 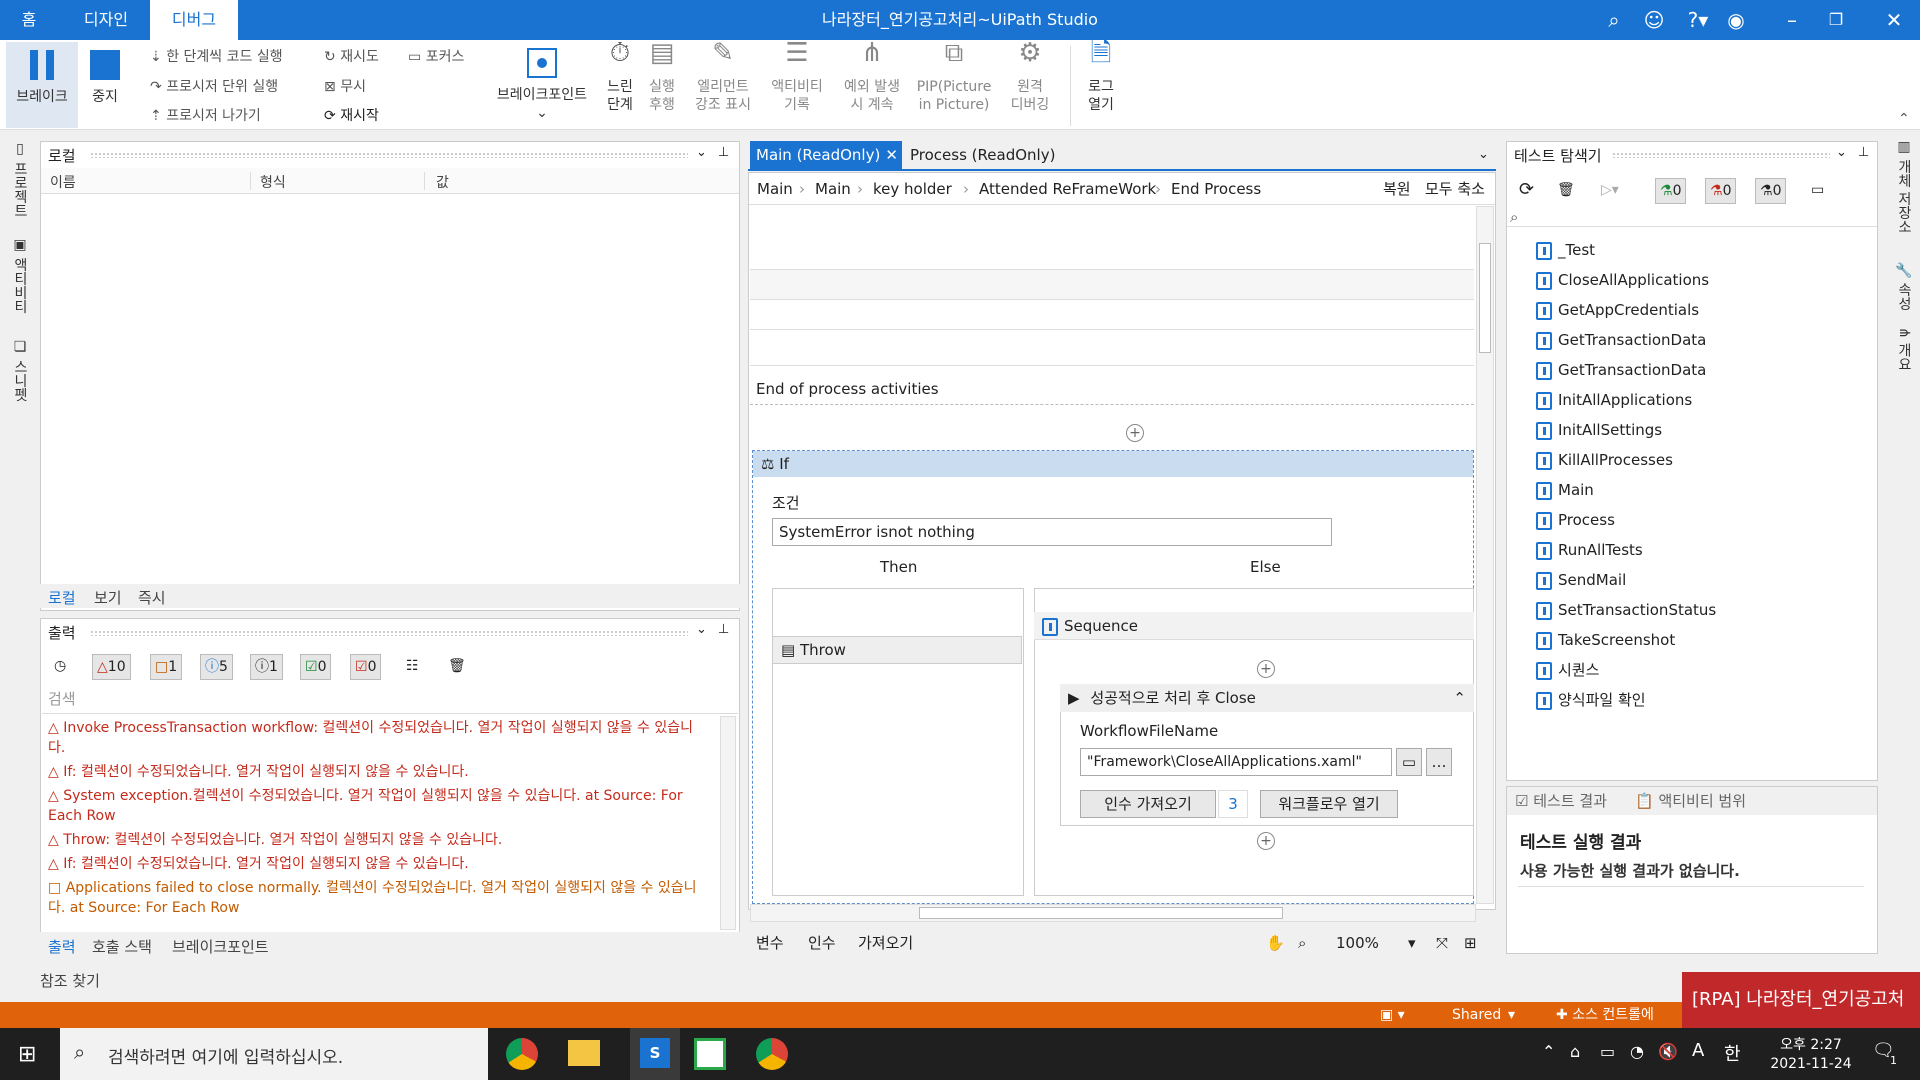 What do you see at coordinates (710, 1054) in the screenshot?
I see `uipath-assistant-icon` at bounding box center [710, 1054].